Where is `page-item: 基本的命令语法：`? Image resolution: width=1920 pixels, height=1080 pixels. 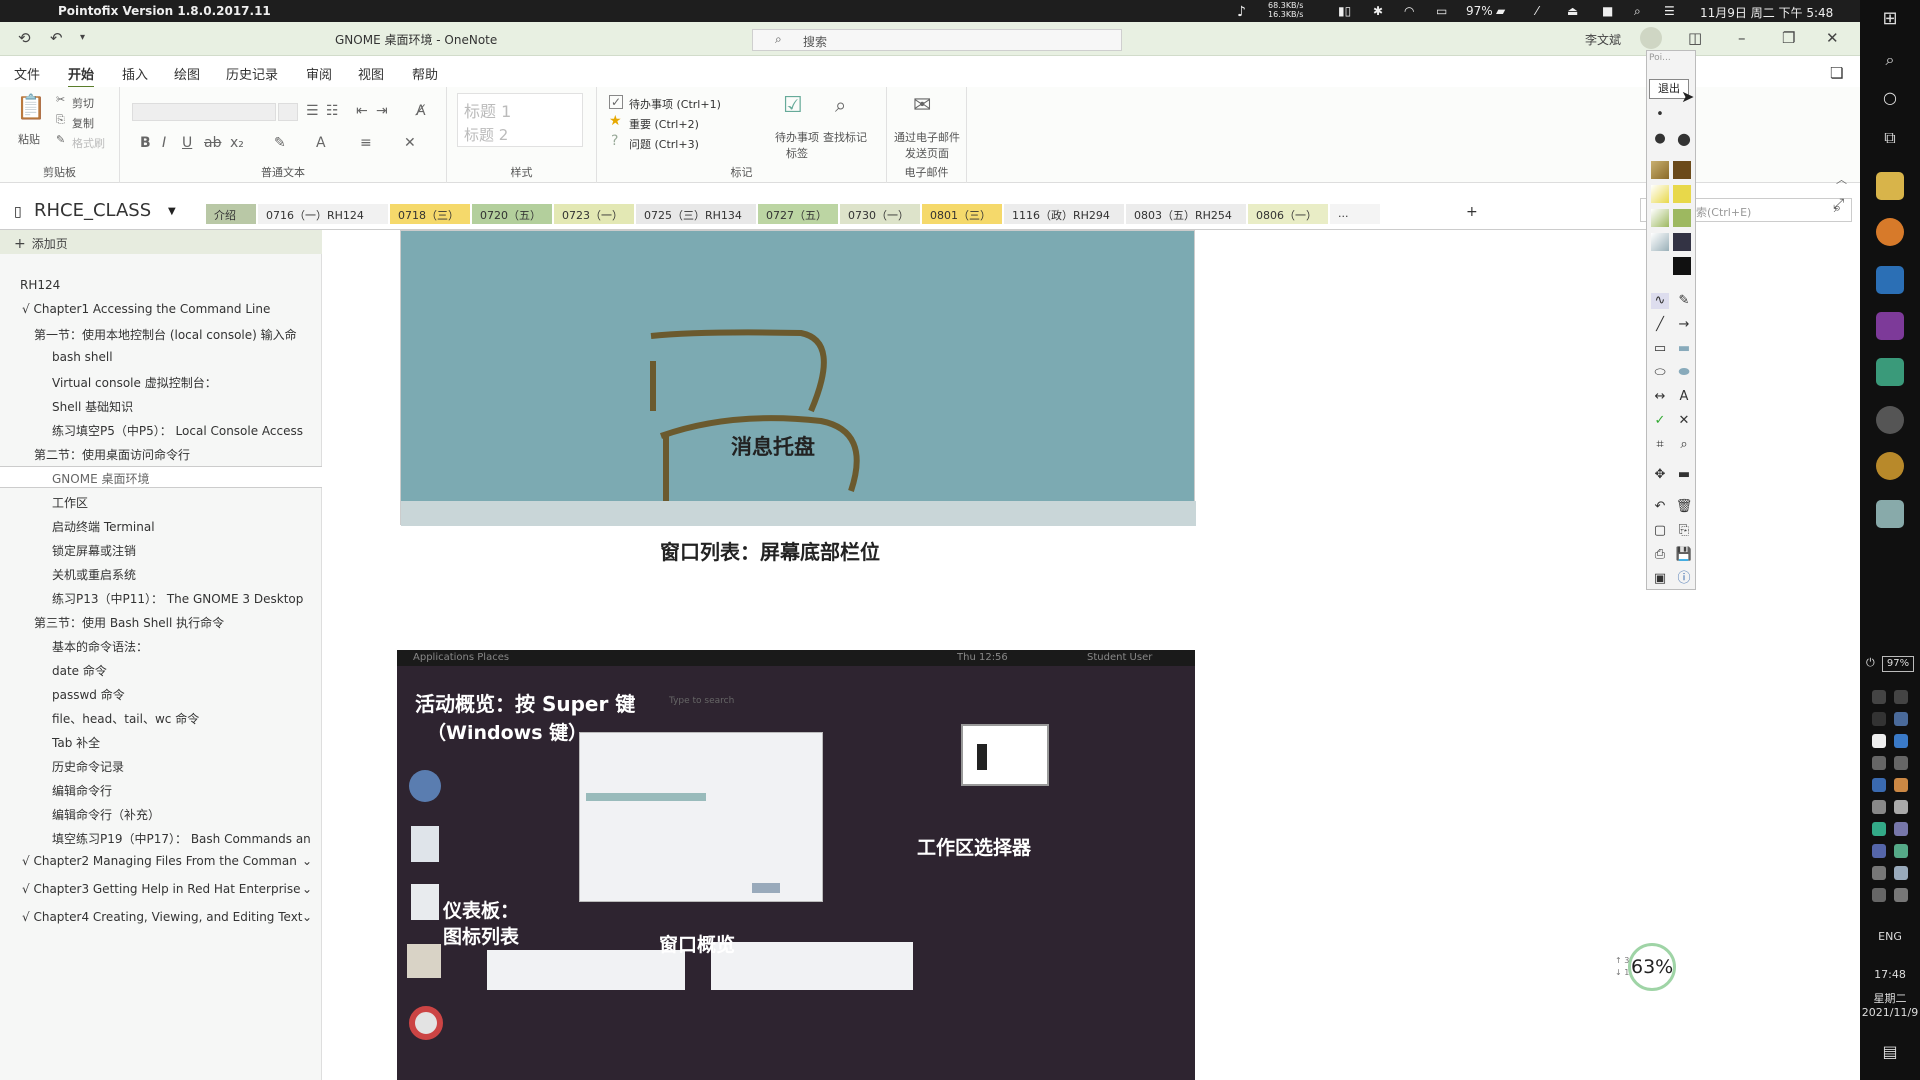 page-item: 基本的命令语法： is located at coordinates (100, 646).